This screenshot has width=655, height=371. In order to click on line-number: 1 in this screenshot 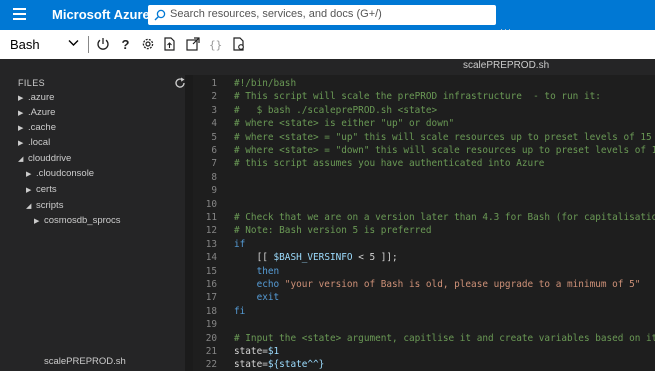, I will do `click(214, 83)`.